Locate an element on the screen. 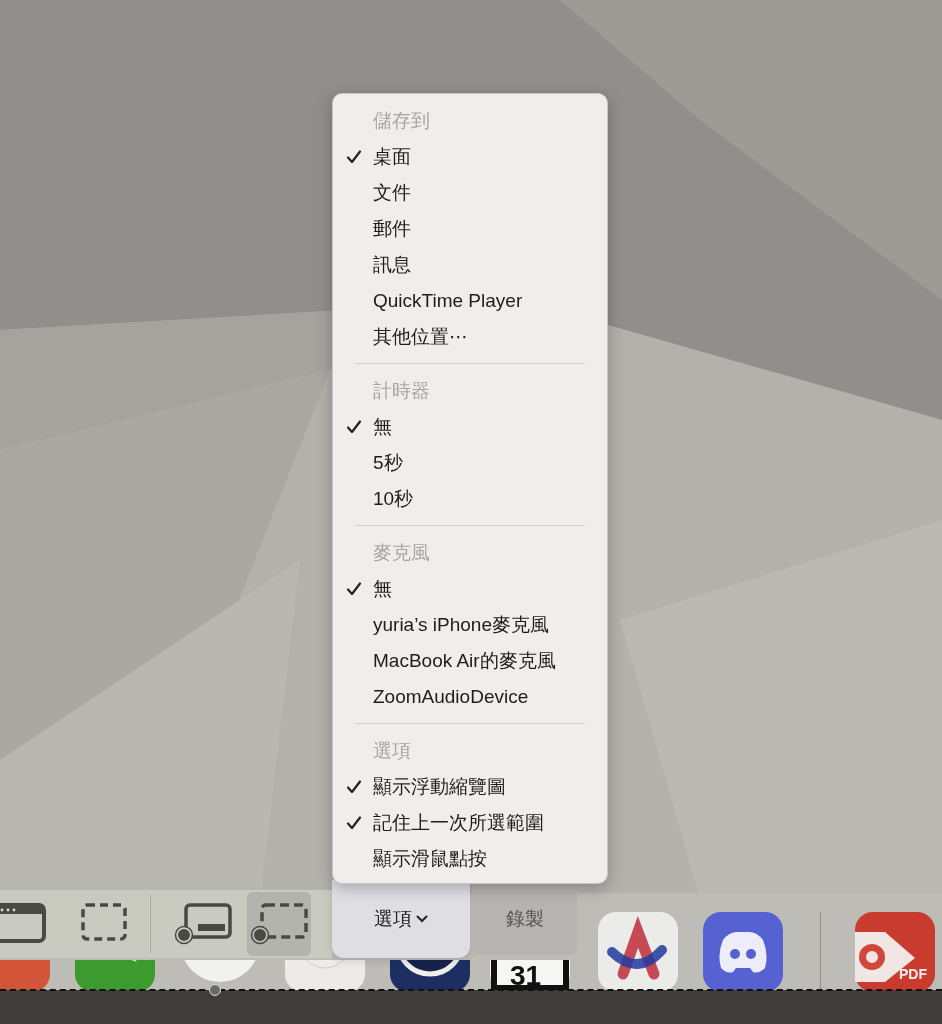 The image size is (942, 1024). window-capture-icon is located at coordinates (23, 924).